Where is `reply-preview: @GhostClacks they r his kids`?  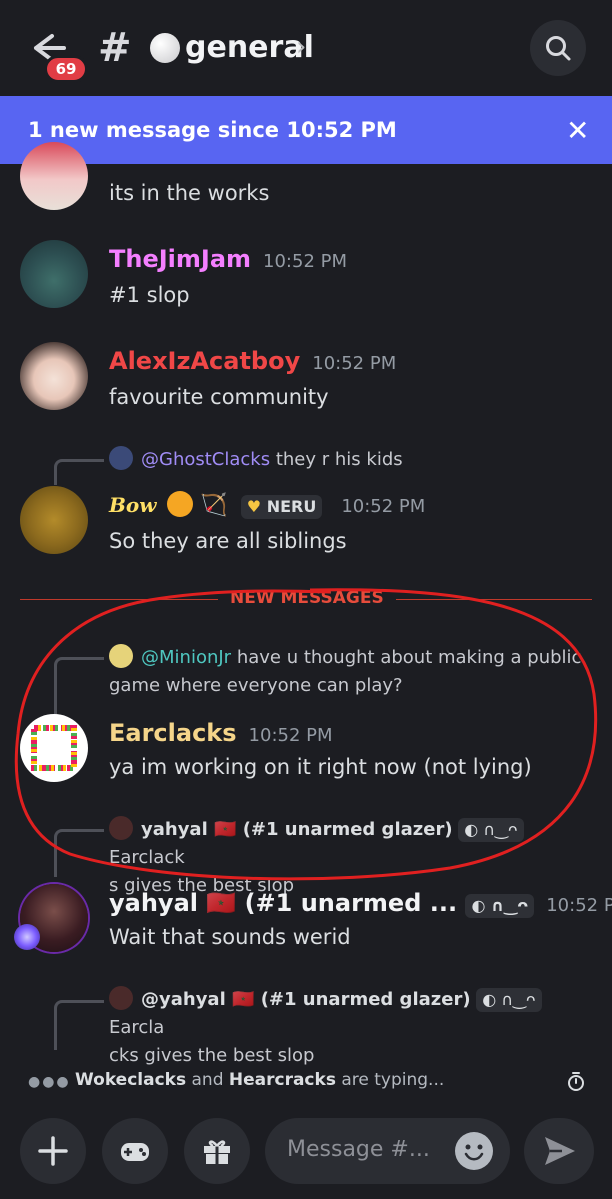
reply-preview: @GhostClacks they r his kids is located at coordinates (256, 460).